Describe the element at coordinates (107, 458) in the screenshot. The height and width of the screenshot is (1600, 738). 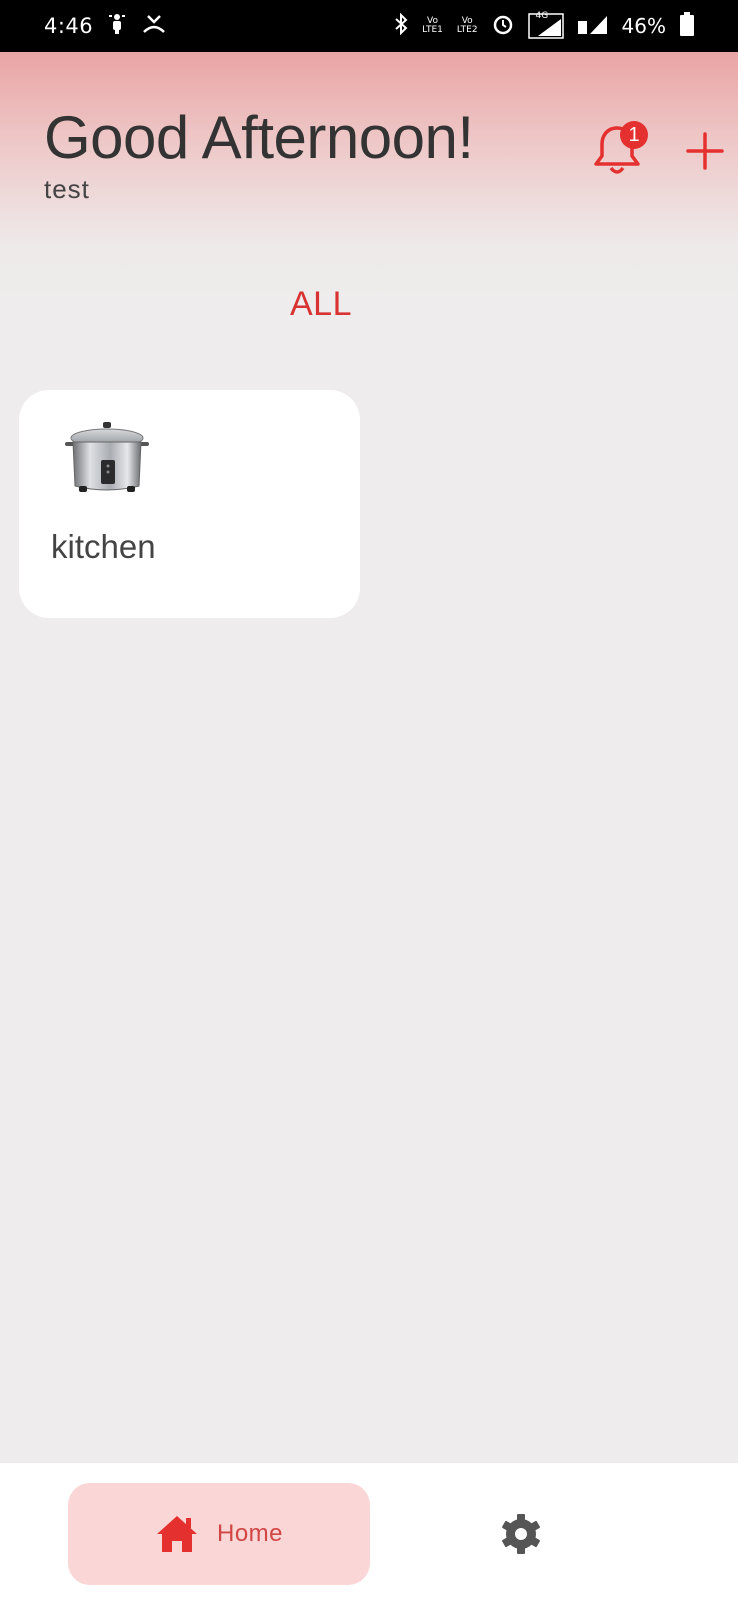
I see `rice-cooker-icon` at that location.